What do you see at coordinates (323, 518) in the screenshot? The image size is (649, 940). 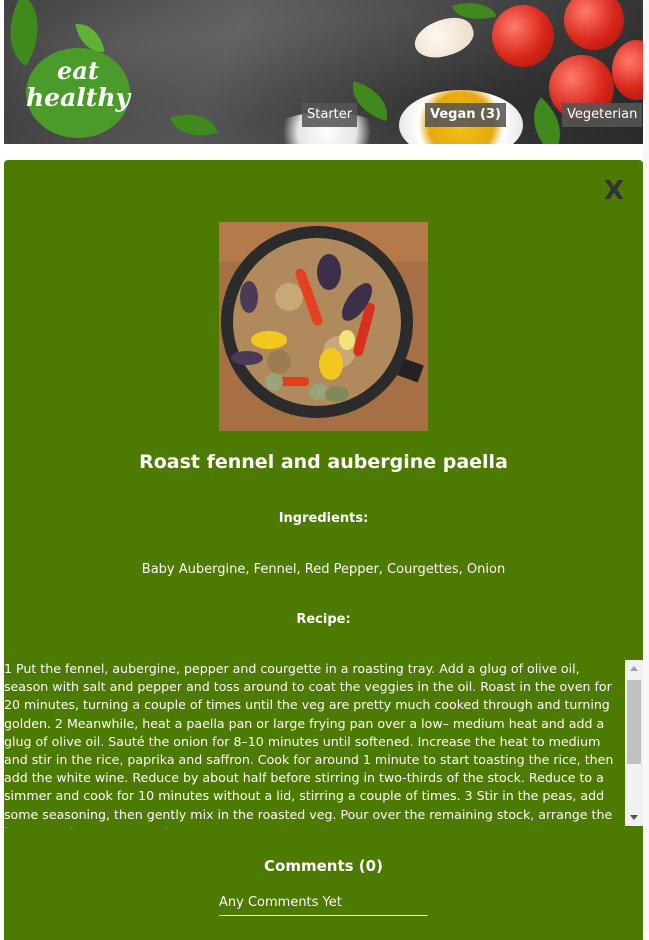 I see `ingredients-heading: Ingredients:` at bounding box center [323, 518].